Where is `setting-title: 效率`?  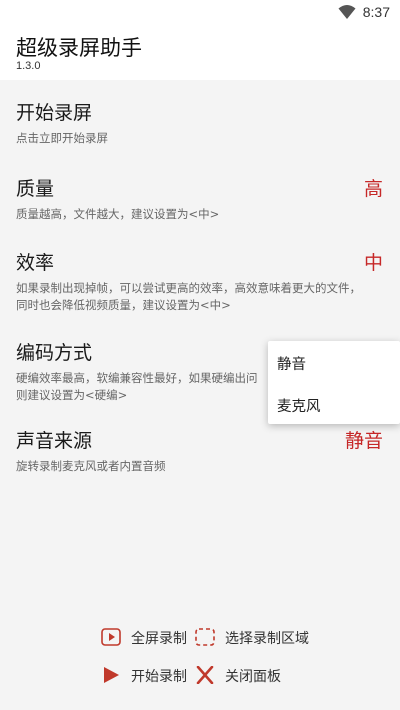 setting-title: 效率 is located at coordinates (35, 263).